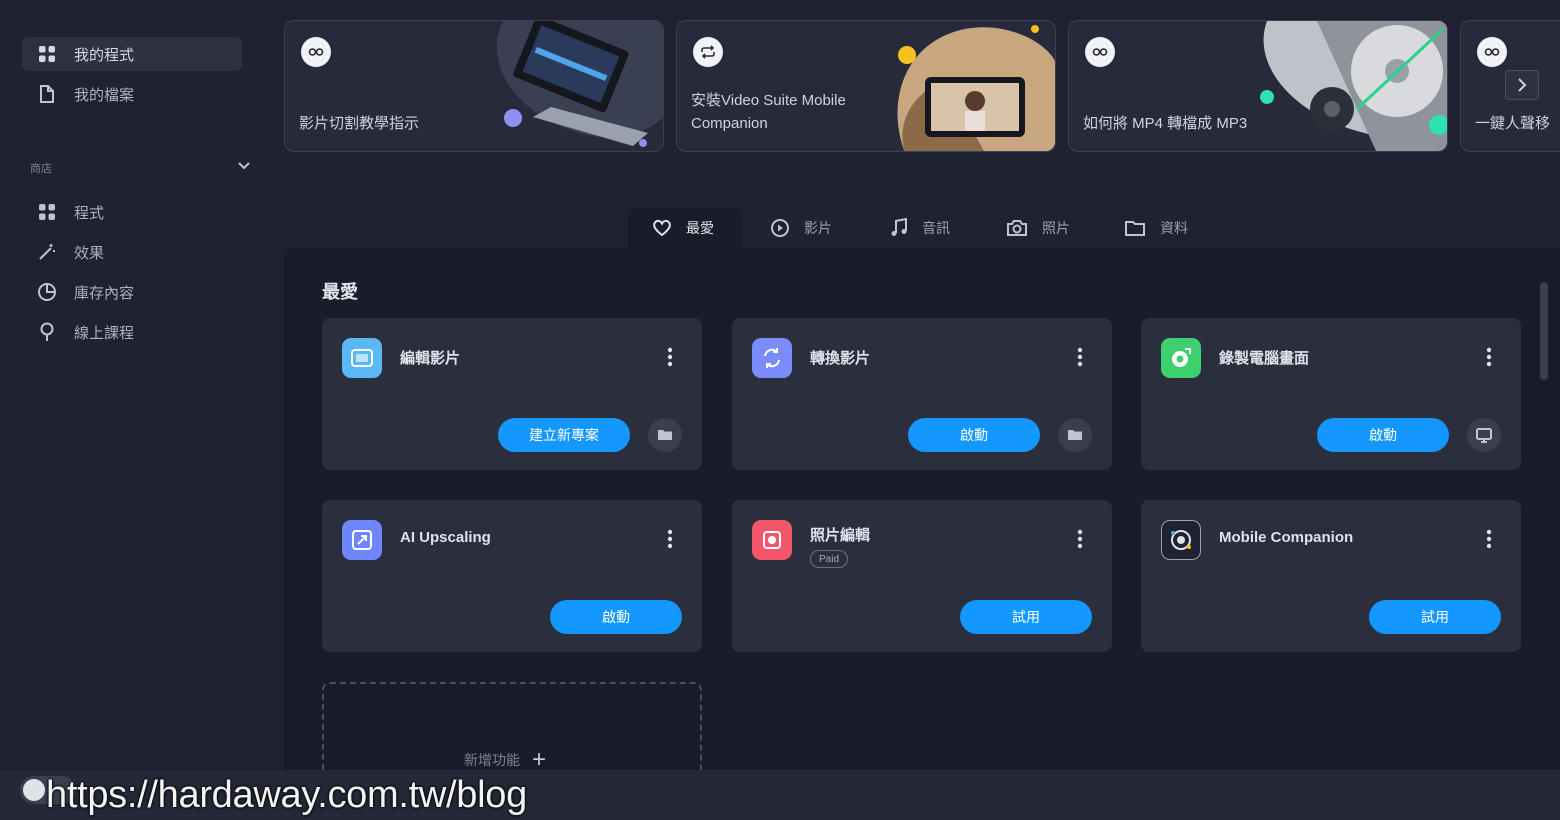 The width and height of the screenshot is (1560, 820). I want to click on chevron-right-icon, so click(1522, 85).